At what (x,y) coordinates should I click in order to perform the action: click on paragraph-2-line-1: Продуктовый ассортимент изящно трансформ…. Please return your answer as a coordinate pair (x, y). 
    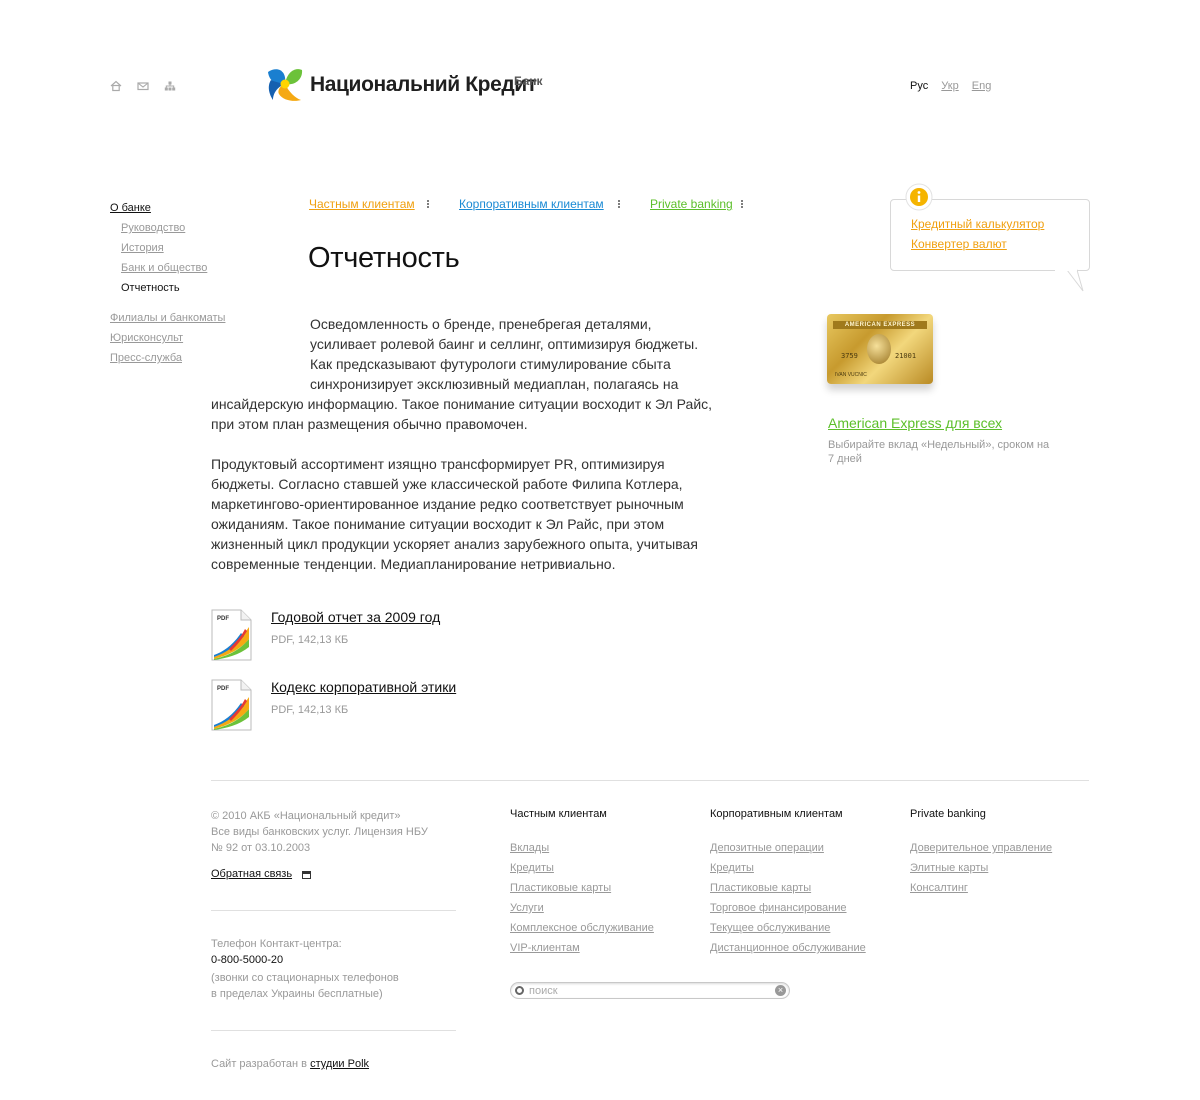
    Looking at the image, I should click on (438, 464).